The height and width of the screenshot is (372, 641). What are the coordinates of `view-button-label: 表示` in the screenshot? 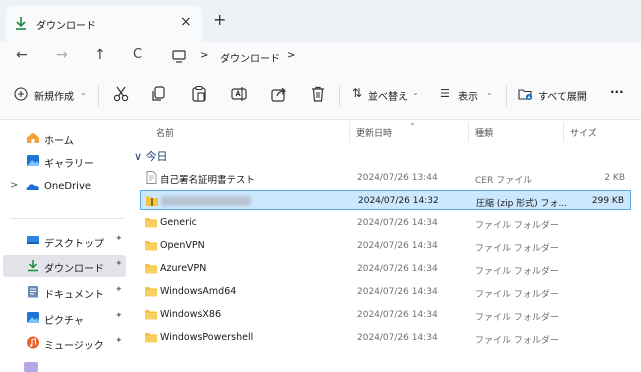 It's located at (468, 97).